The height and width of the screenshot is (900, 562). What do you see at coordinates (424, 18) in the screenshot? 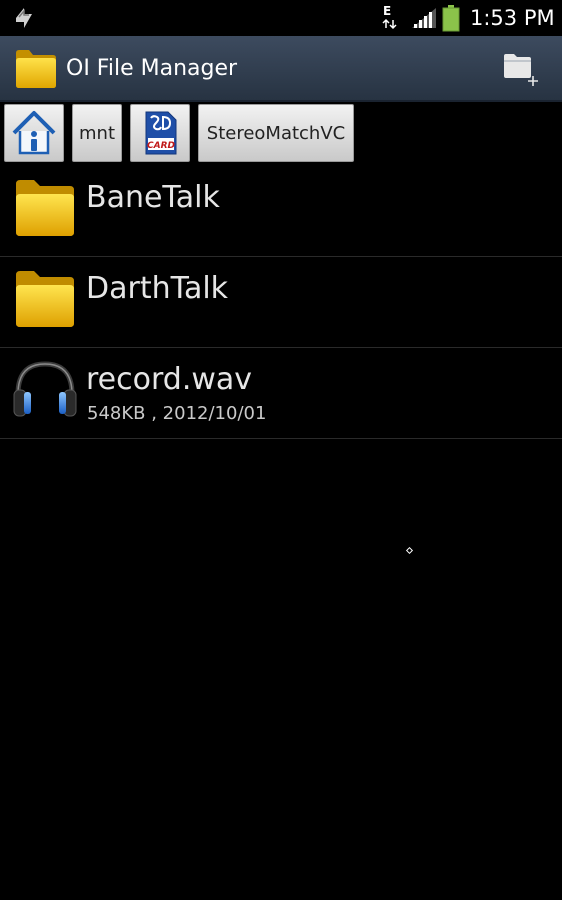
I see `signal-icon` at bounding box center [424, 18].